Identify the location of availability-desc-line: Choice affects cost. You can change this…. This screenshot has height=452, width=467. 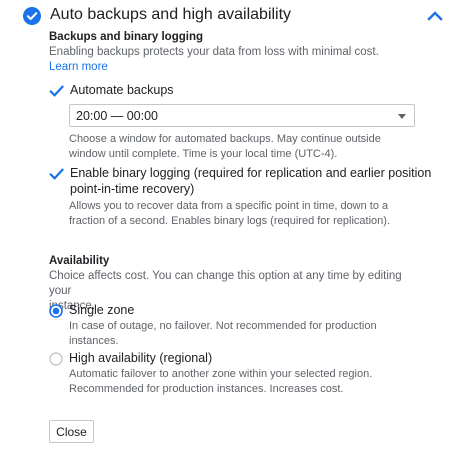
(225, 283).